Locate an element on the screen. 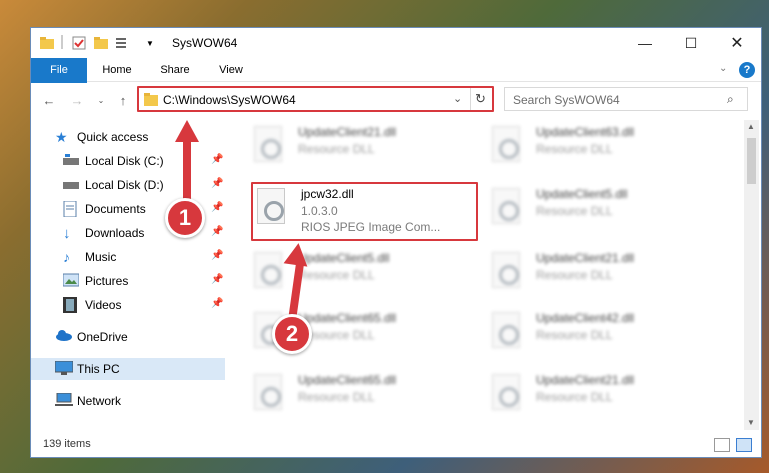 Image resolution: width=769 pixels, height=473 pixels. separator is located at coordinates (62, 42).